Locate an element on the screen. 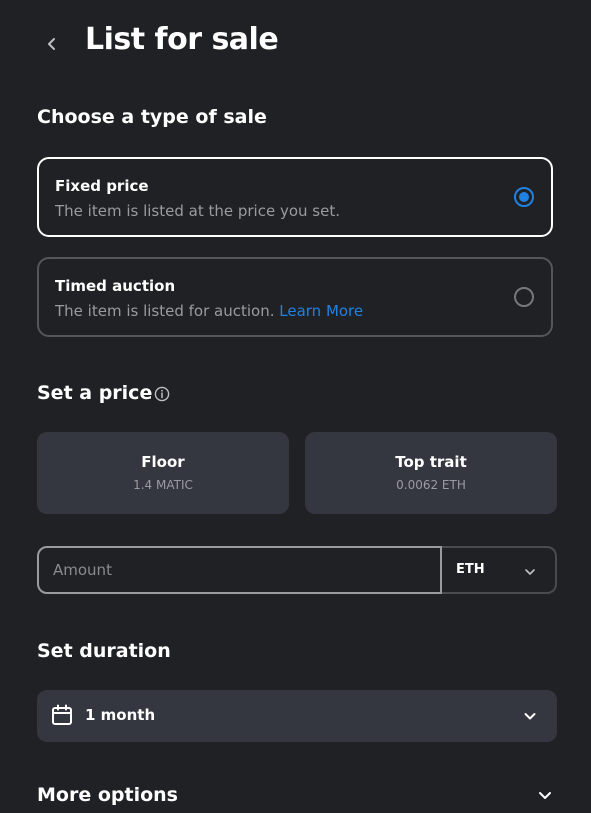 This screenshot has height=813, width=591. back-button is located at coordinates (52, 44).